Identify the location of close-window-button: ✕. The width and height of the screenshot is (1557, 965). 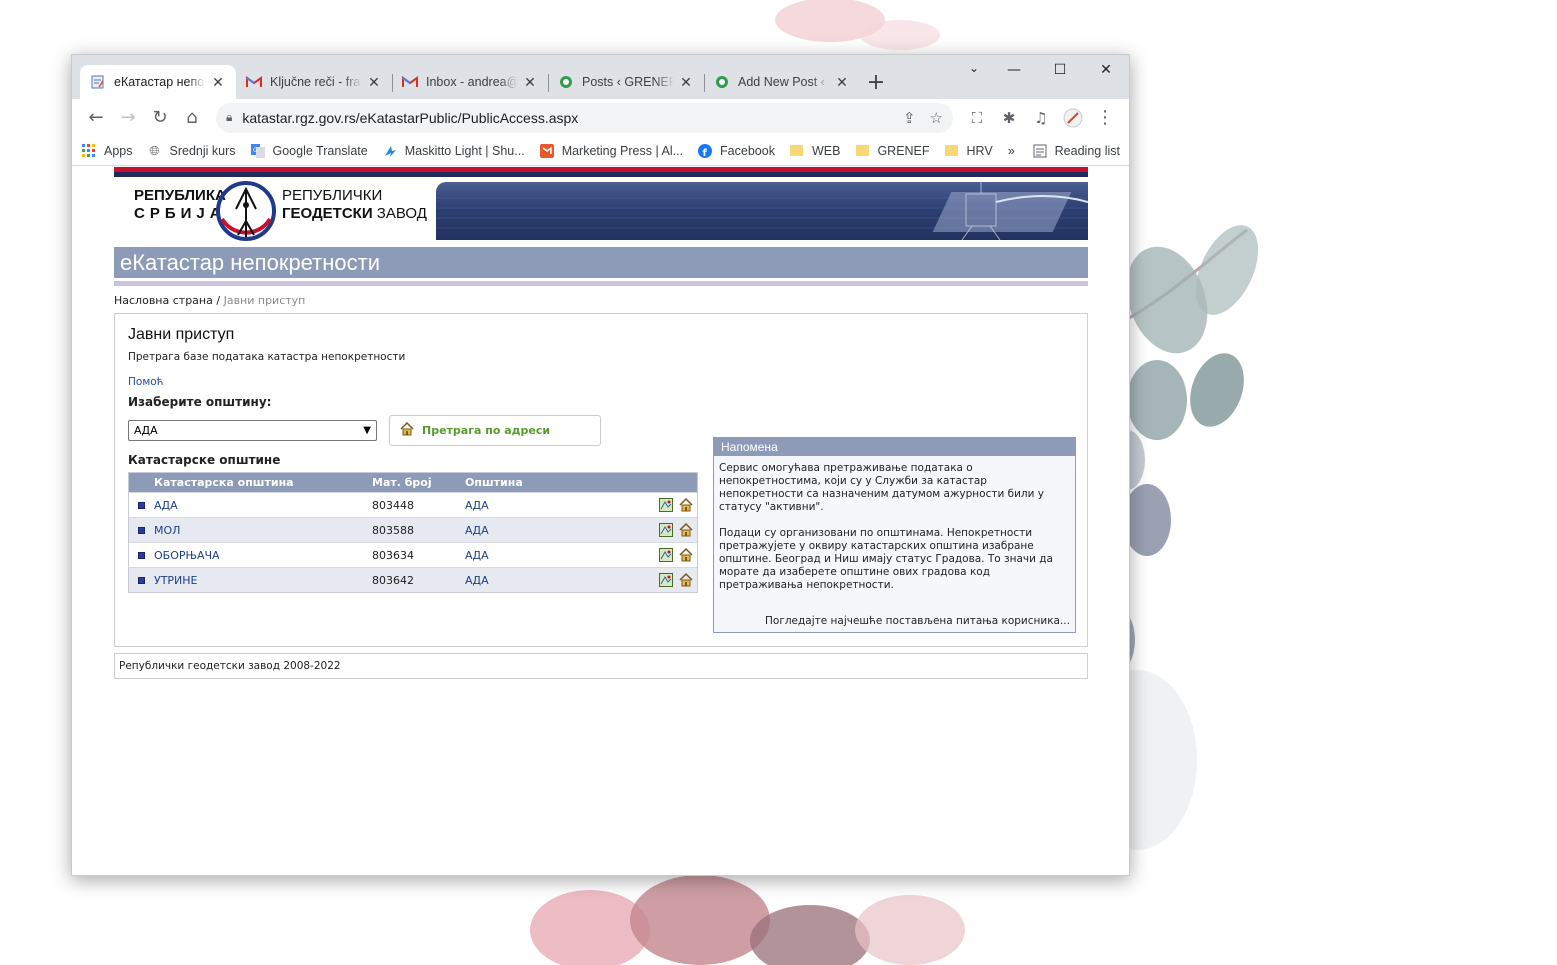
(1106, 70).